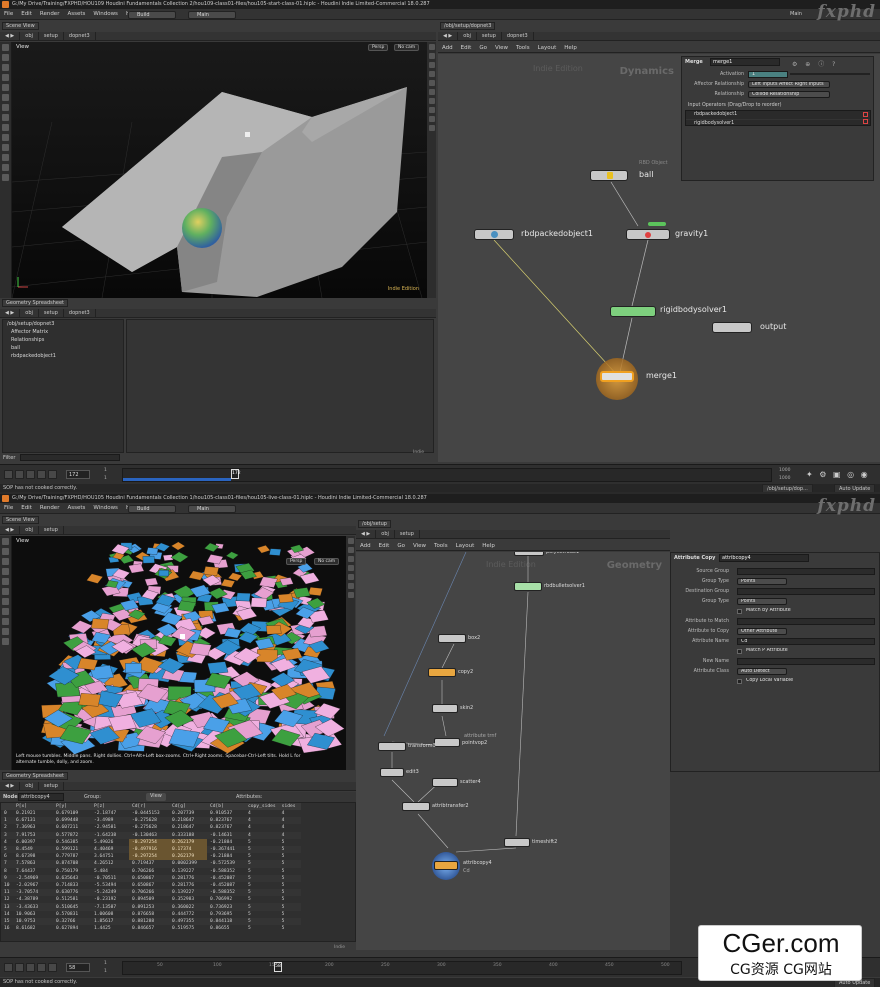 The image size is (880, 987). I want to click on net2-menu-go: Go, so click(401, 546).